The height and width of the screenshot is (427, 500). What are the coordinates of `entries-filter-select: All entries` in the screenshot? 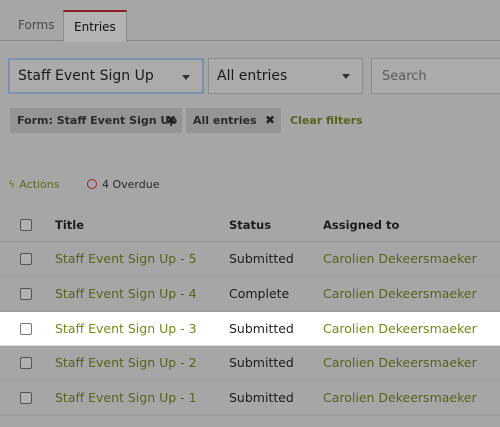 It's located at (285, 76).